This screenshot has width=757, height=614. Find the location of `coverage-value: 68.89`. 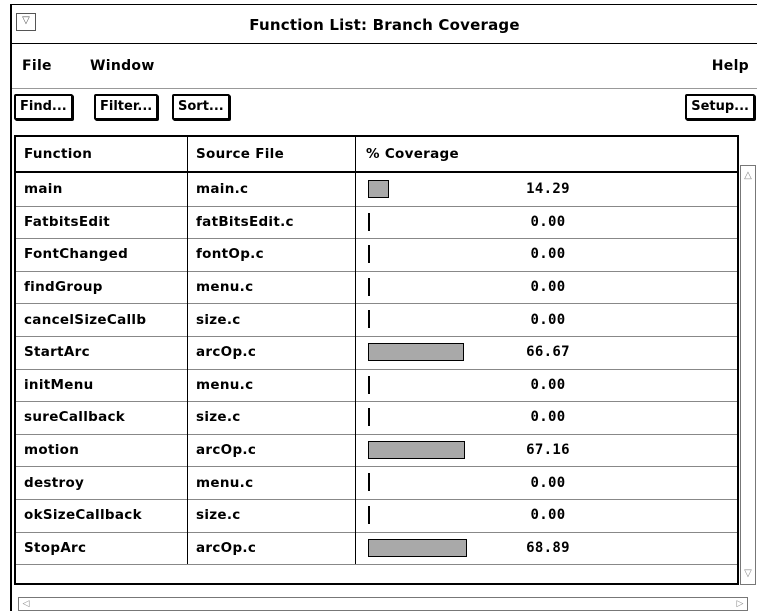

coverage-value: 68.89 is located at coordinates (548, 547).